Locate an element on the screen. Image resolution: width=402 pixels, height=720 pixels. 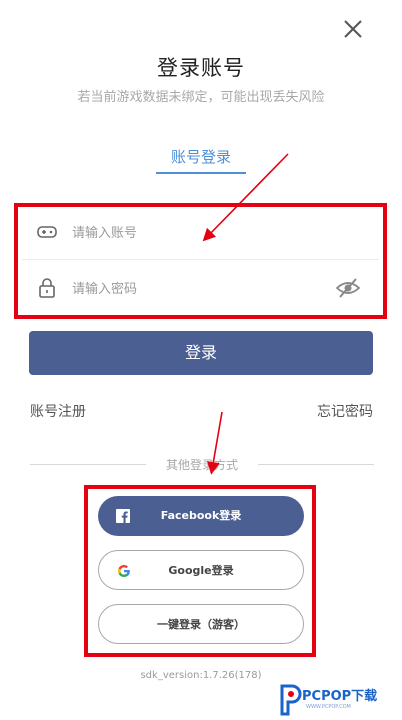
close-icon is located at coordinates (353, 29).